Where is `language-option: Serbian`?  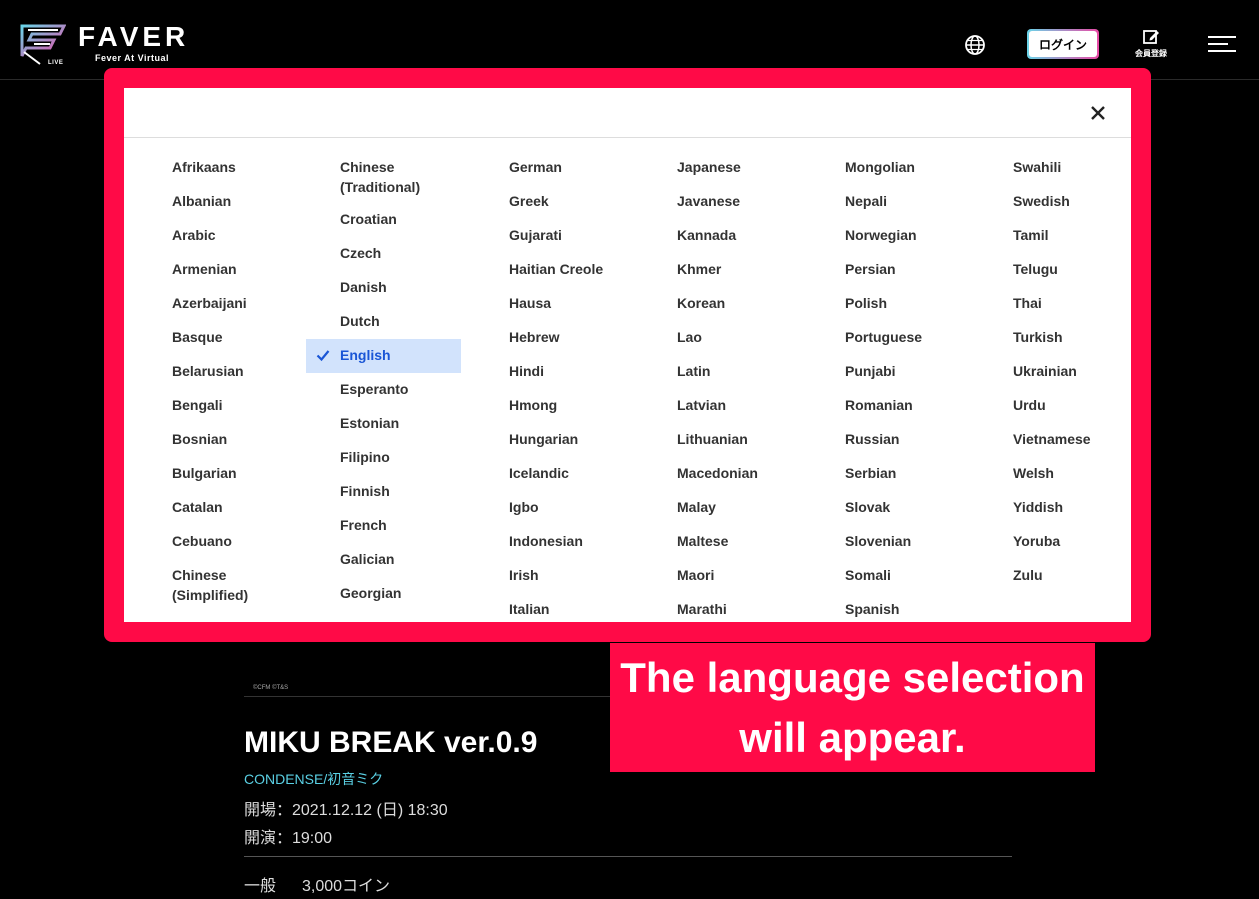 language-option: Serbian is located at coordinates (888, 474).